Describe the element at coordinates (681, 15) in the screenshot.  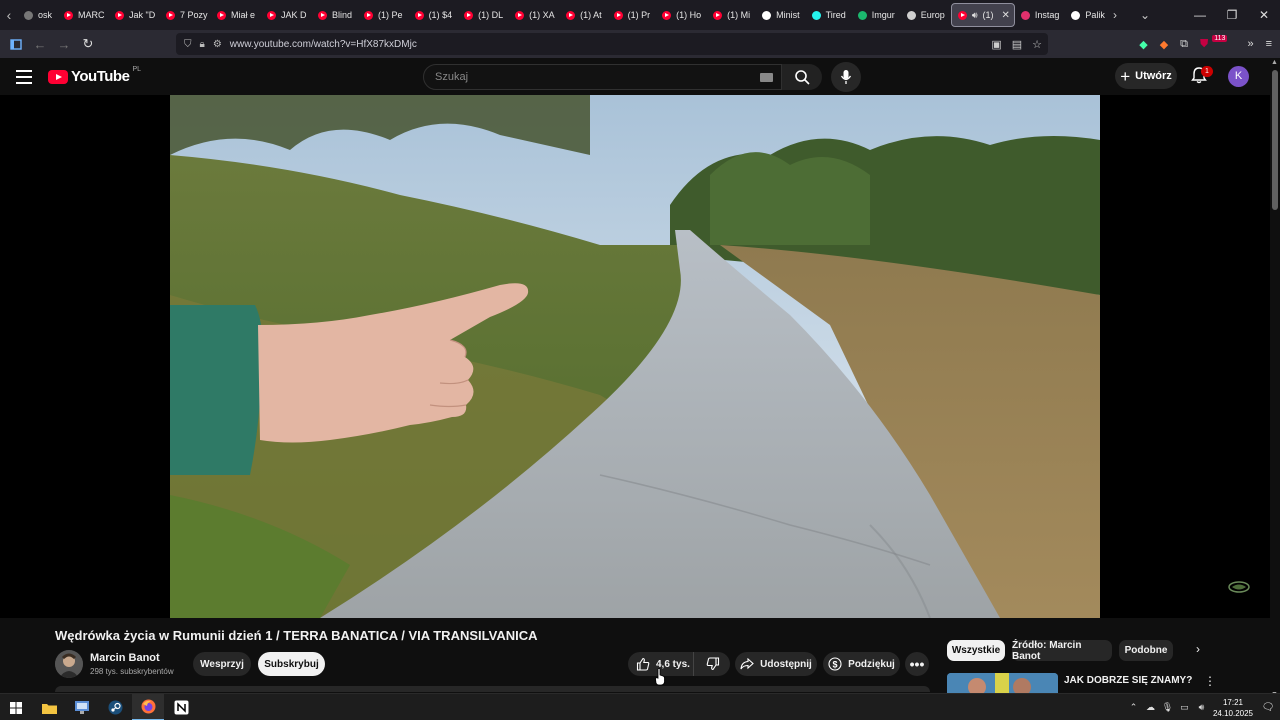
I see `browser-tab: (1) Ho` at that location.